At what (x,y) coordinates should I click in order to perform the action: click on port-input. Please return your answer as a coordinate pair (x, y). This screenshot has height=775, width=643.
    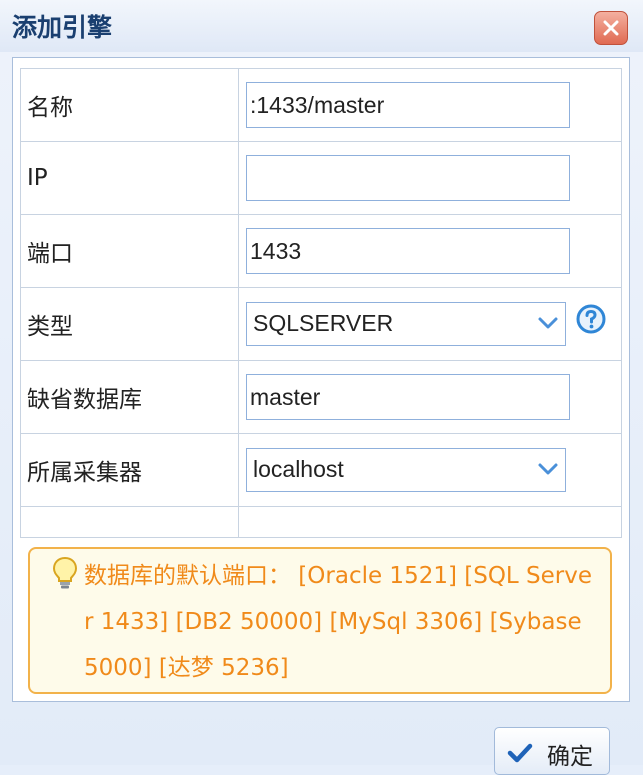
    Looking at the image, I should click on (408, 251).